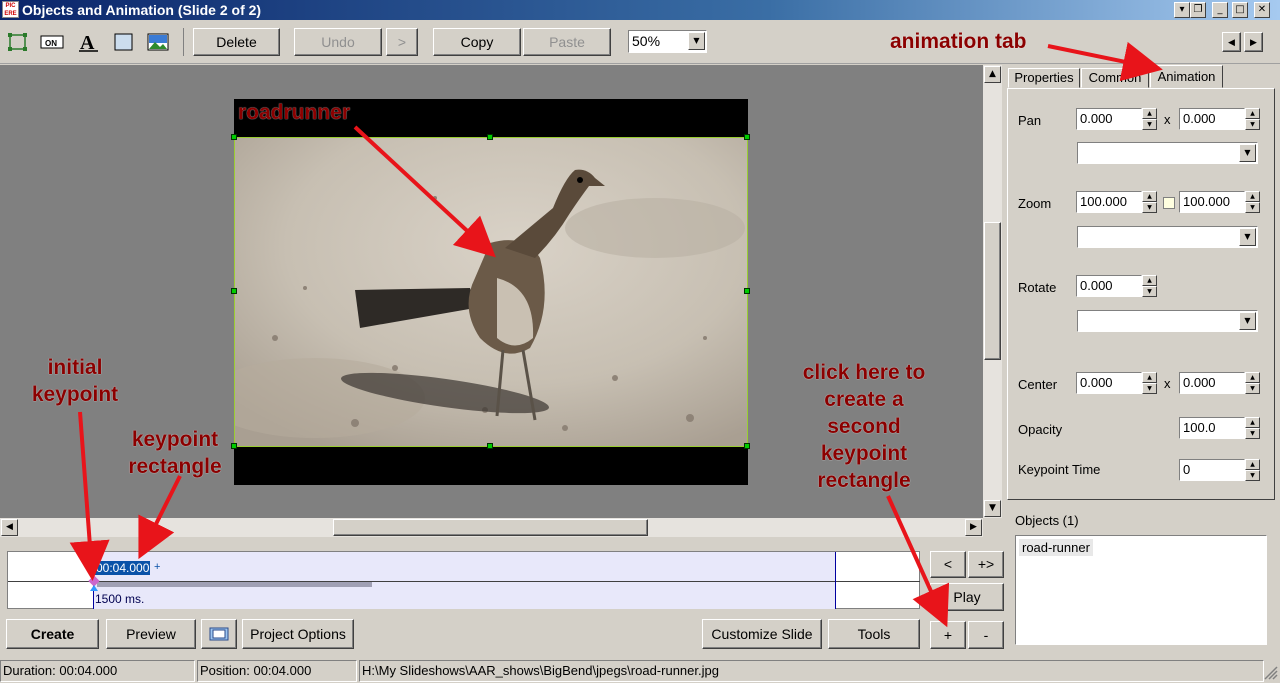  What do you see at coordinates (1252, 202) in the screenshot?
I see `zoom-y-stepper: ▲ ▼` at bounding box center [1252, 202].